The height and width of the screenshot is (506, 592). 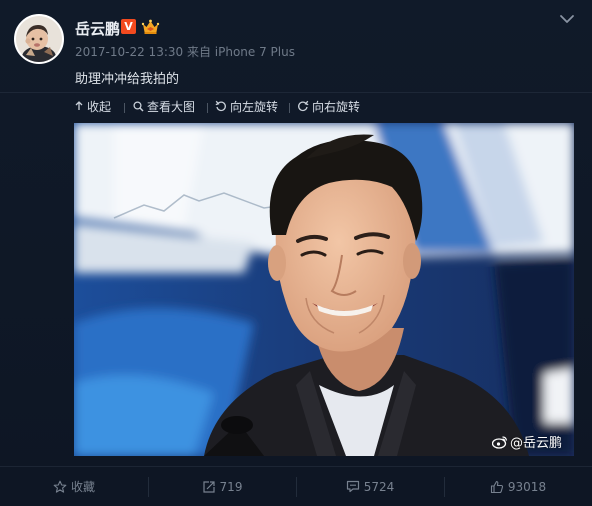 I want to click on rotate-right-icon, so click(x=303, y=106).